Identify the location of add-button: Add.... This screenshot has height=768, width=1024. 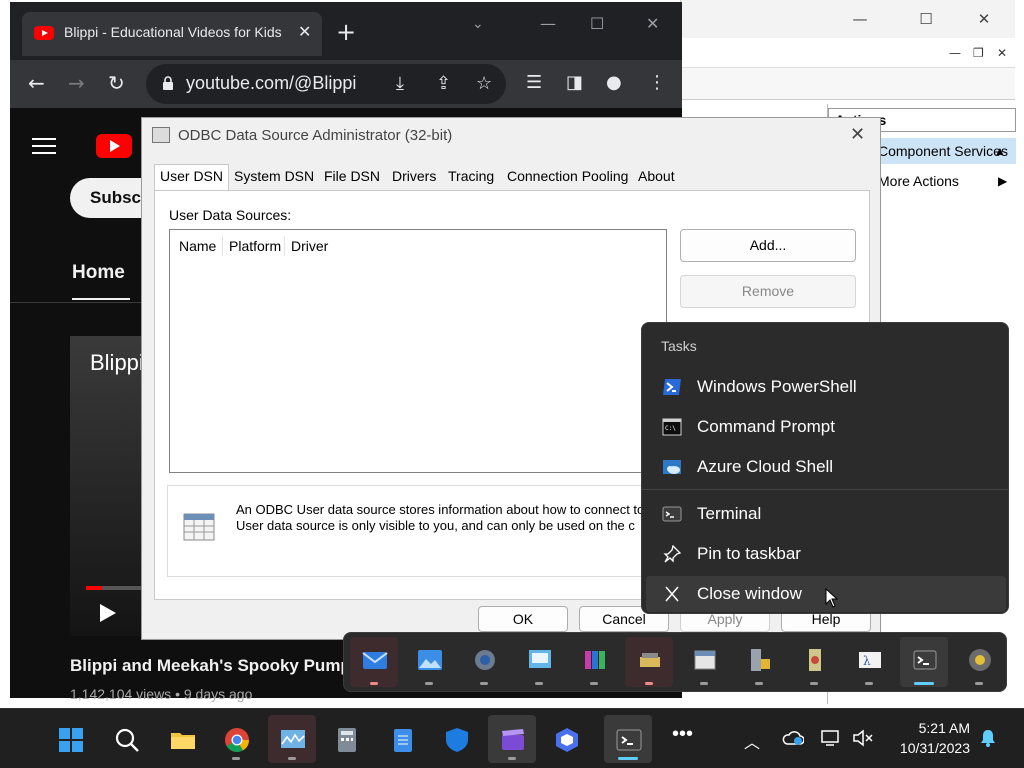
(768, 245).